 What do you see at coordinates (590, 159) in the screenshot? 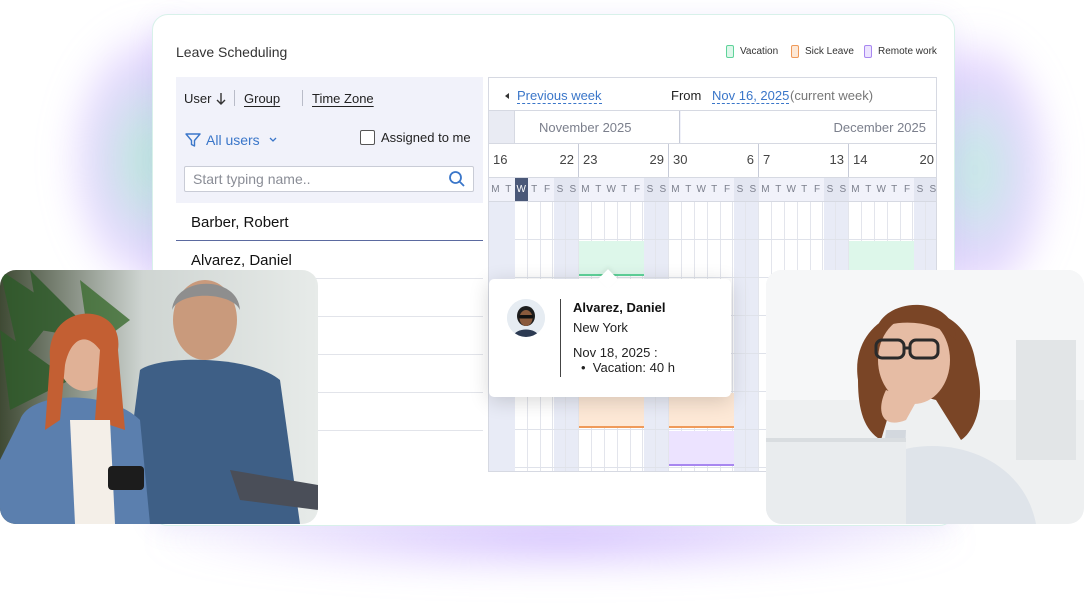
I see `week-start-label: 23` at bounding box center [590, 159].